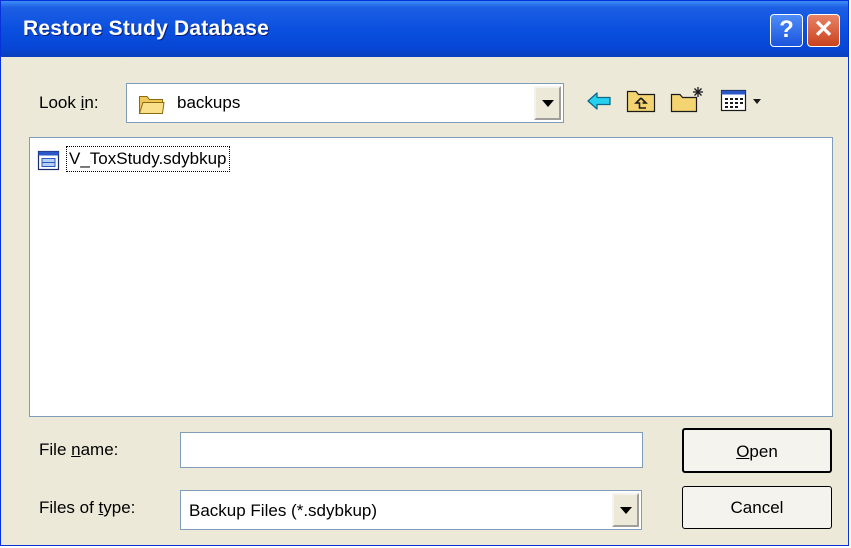 Image resolution: width=851 pixels, height=548 pixels. What do you see at coordinates (87, 507) in the screenshot?
I see `files-of-type-label: Files of type:` at bounding box center [87, 507].